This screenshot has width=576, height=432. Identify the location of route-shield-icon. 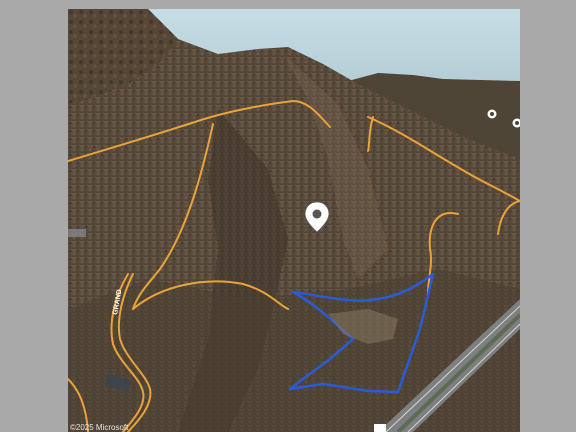
(380, 428).